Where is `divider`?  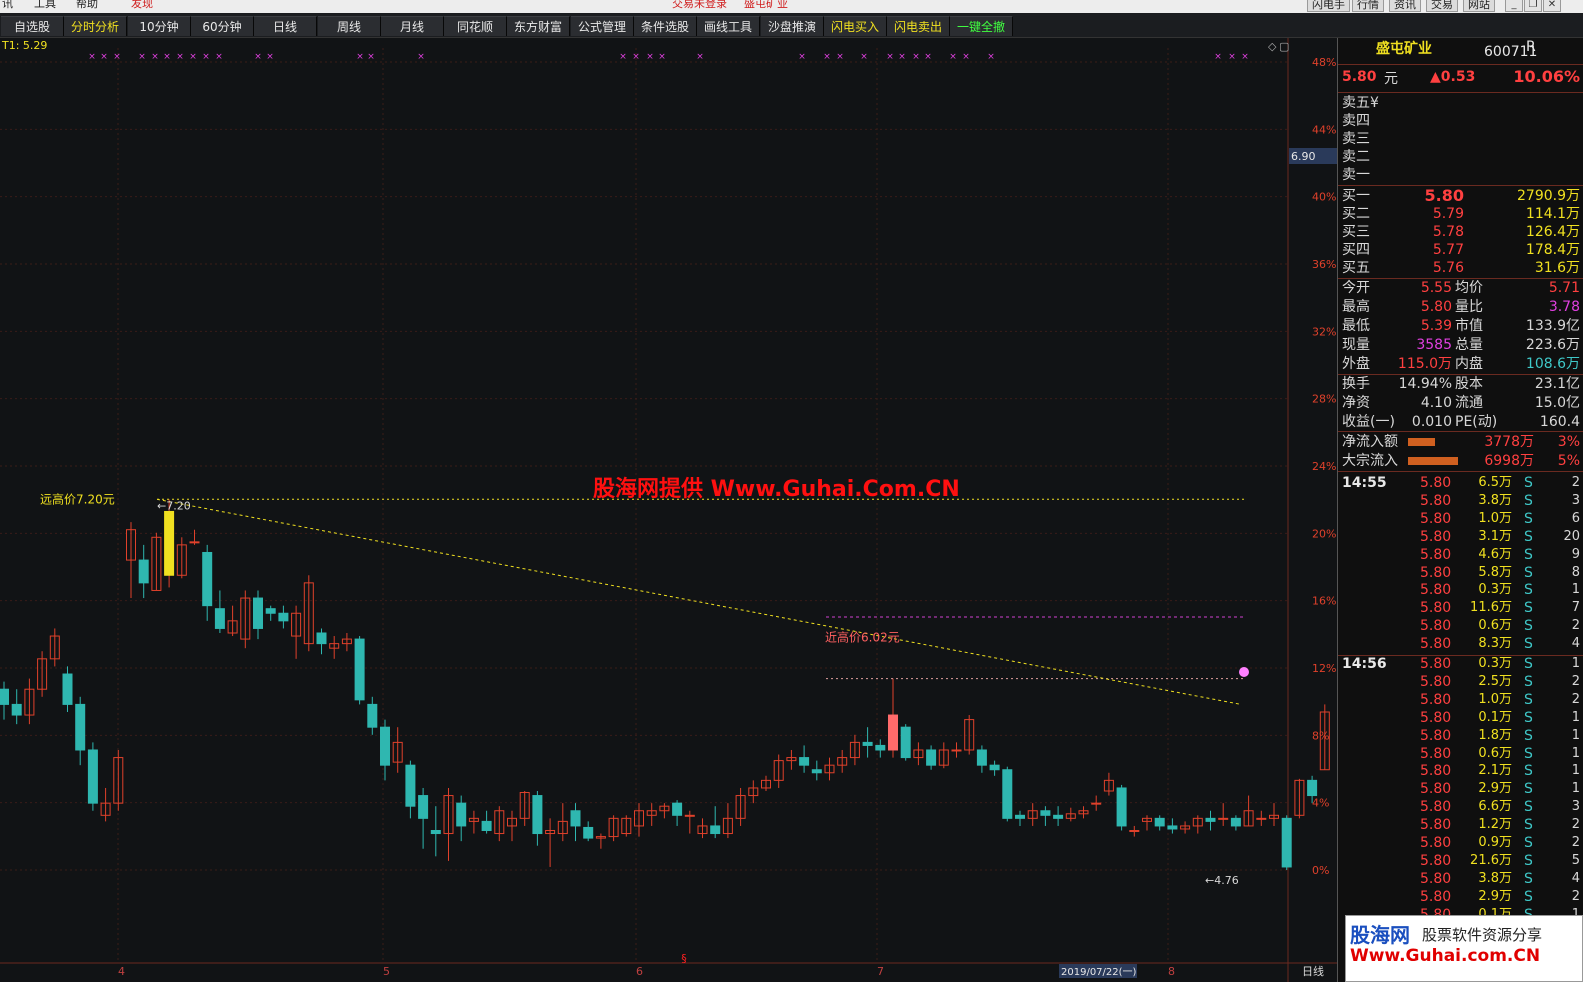
divider is located at coordinates (1460, 92).